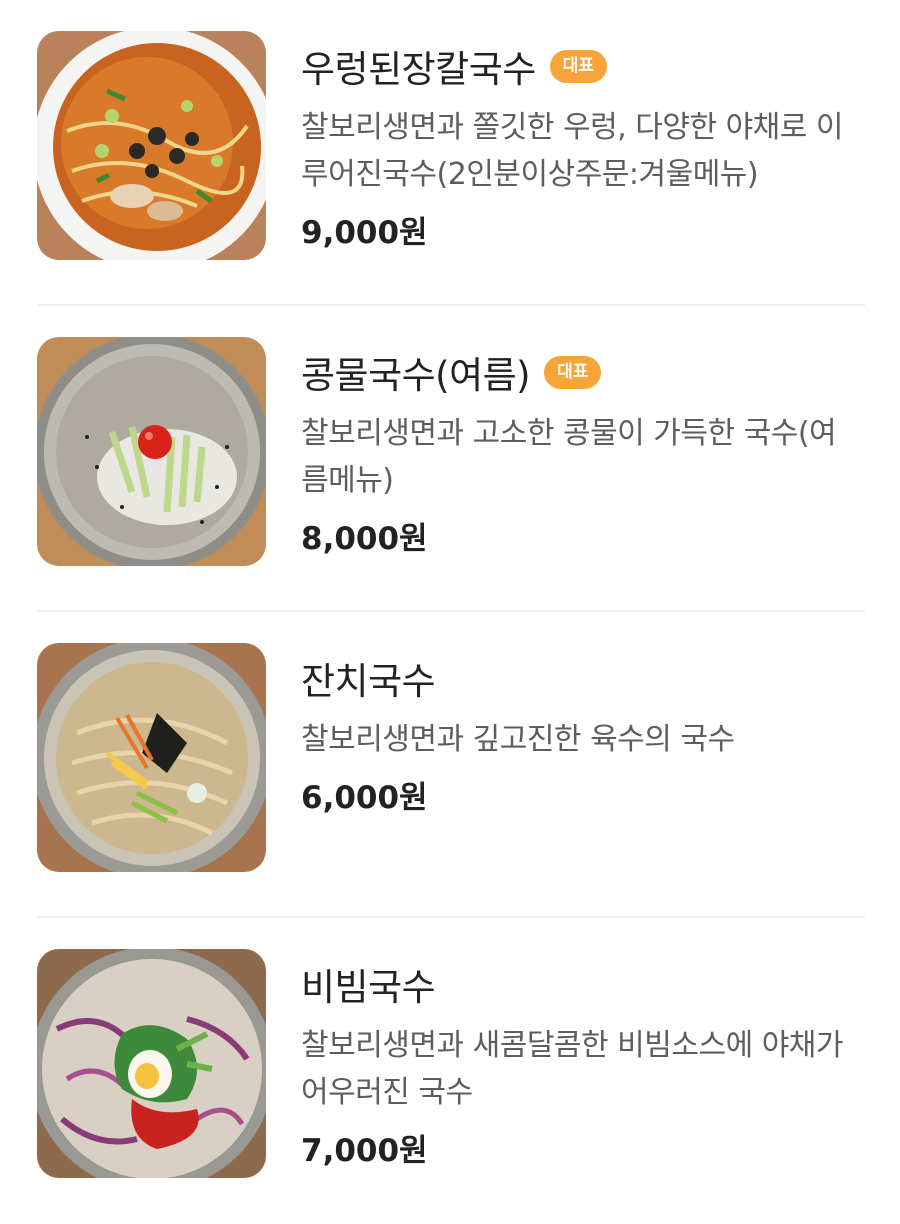 The image size is (900, 1224). What do you see at coordinates (368, 681) in the screenshot?
I see `menu-item-name: 잔치국수` at bounding box center [368, 681].